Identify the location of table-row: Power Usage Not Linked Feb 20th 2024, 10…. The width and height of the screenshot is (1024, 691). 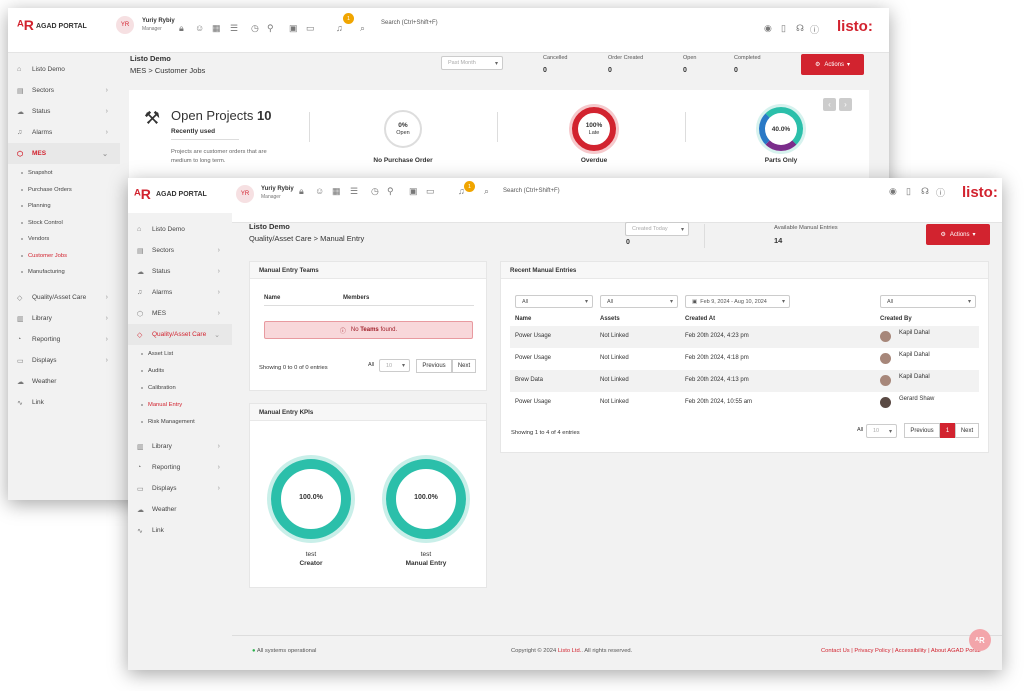
(744, 403).